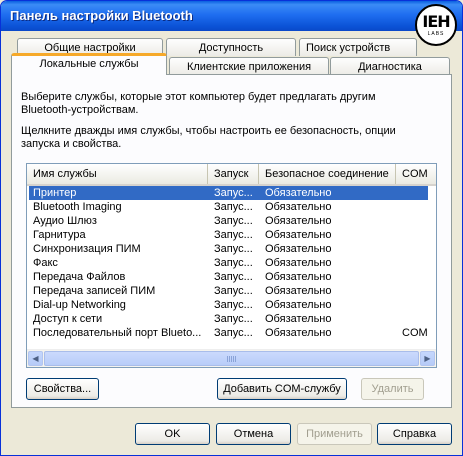  What do you see at coordinates (117, 174) in the screenshot?
I see `column-header-service-name: Имя службы` at bounding box center [117, 174].